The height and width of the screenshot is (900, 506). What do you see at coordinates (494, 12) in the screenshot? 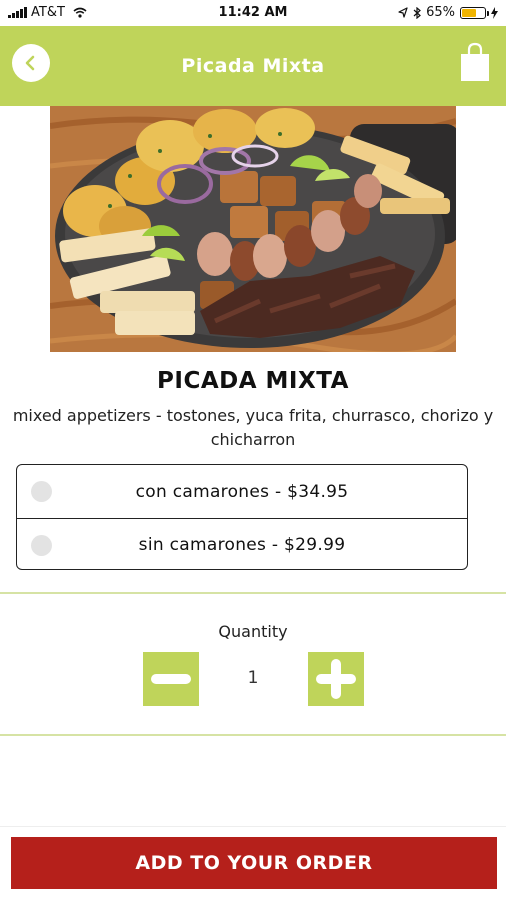
I see `charging-icon` at bounding box center [494, 12].